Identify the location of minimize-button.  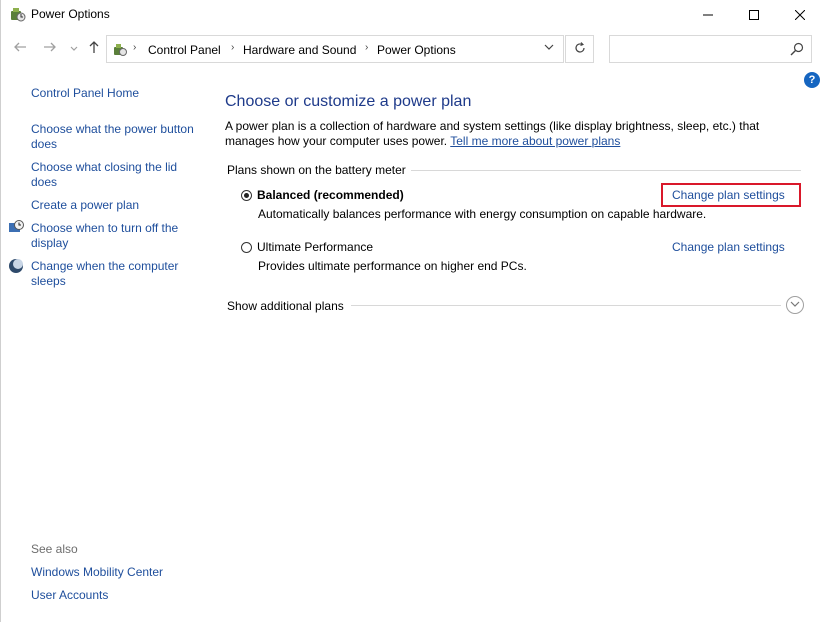
(708, 15).